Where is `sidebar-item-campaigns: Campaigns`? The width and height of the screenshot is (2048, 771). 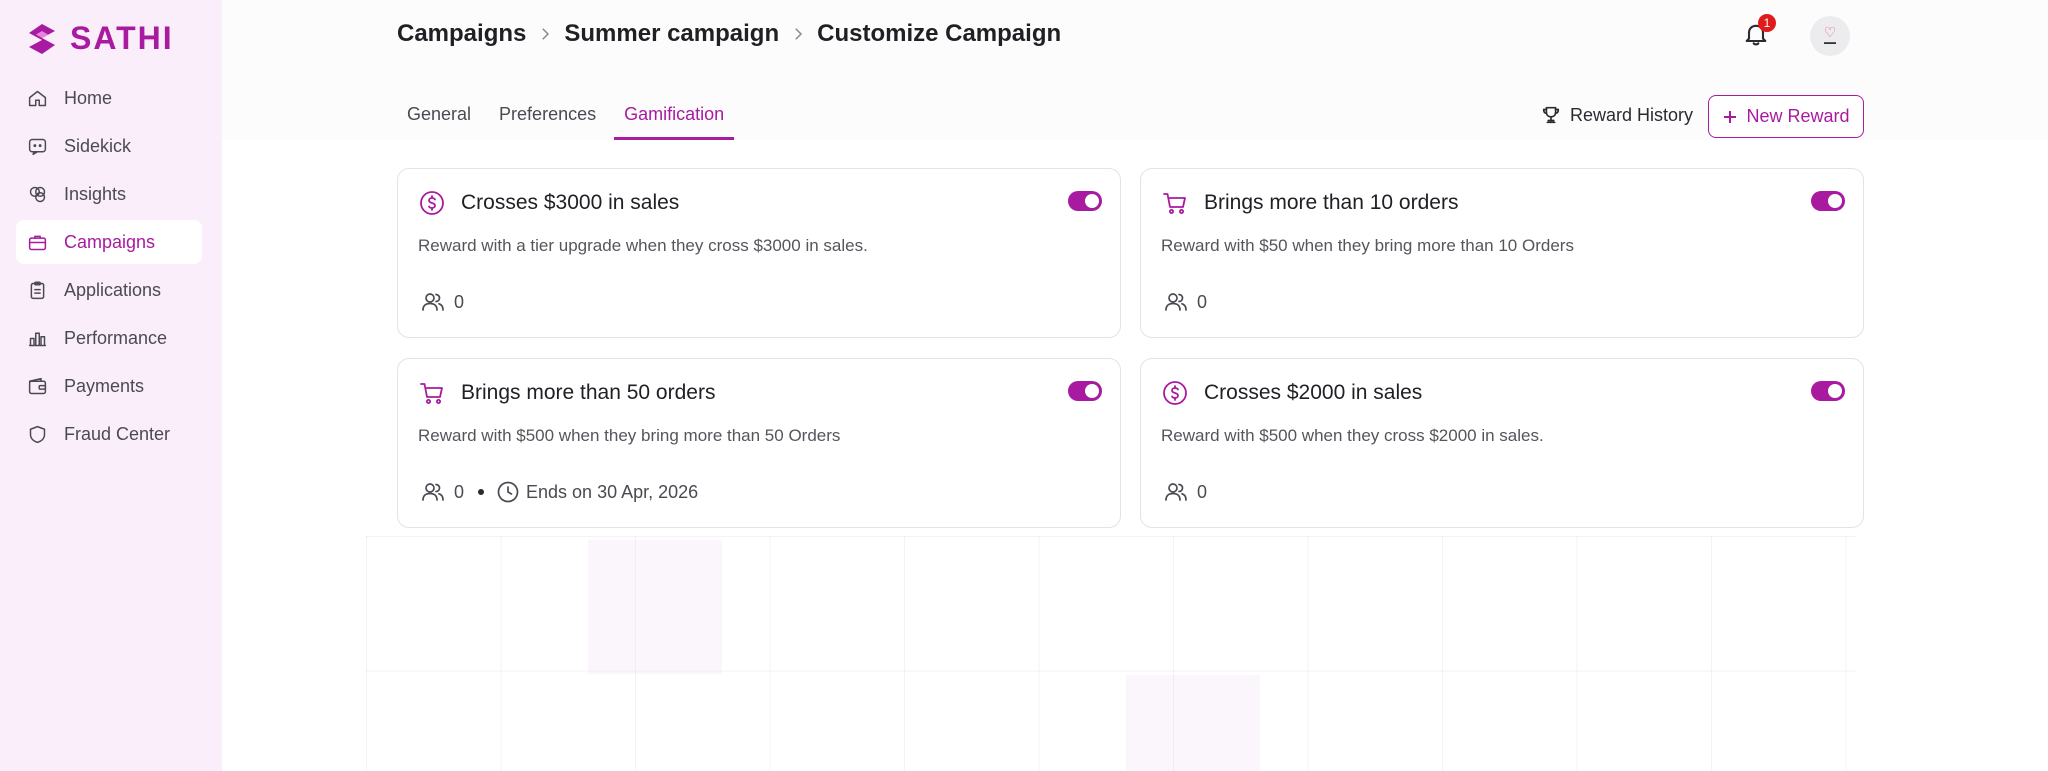
sidebar-item-campaigns: Campaigns is located at coordinates (109, 242).